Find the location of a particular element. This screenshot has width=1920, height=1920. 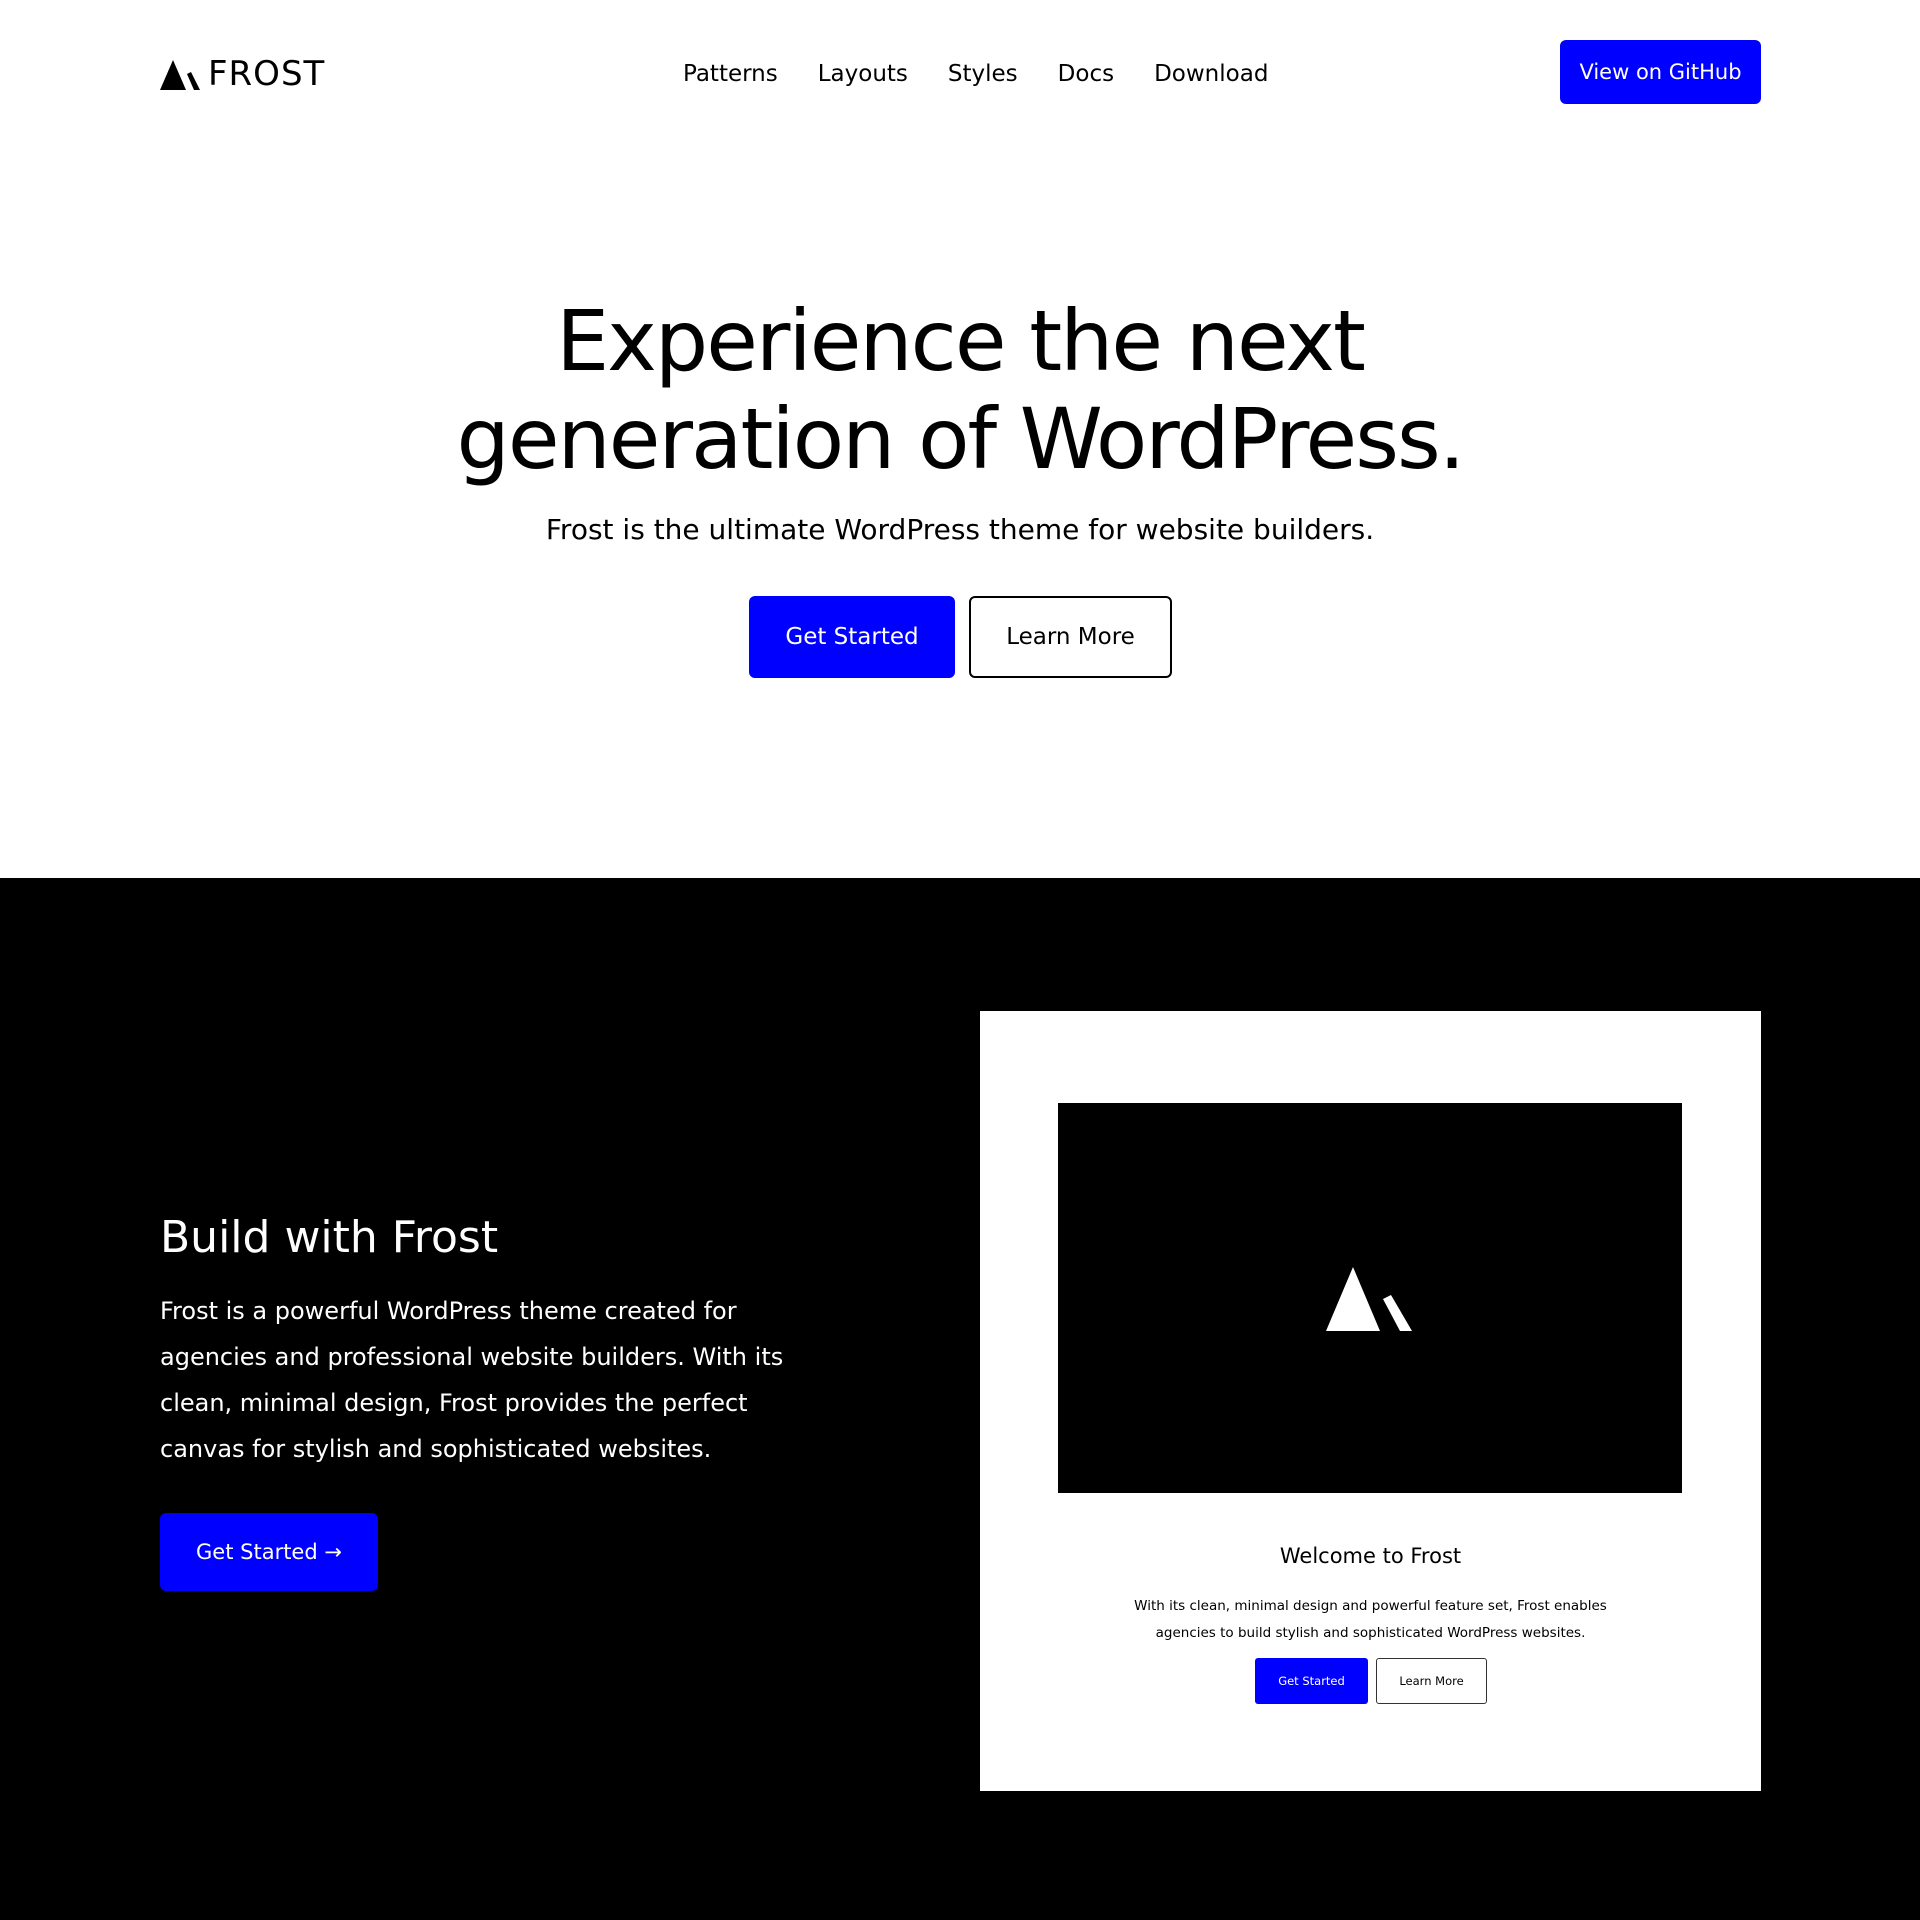

nav-item-styles: Styles is located at coordinates (983, 74).